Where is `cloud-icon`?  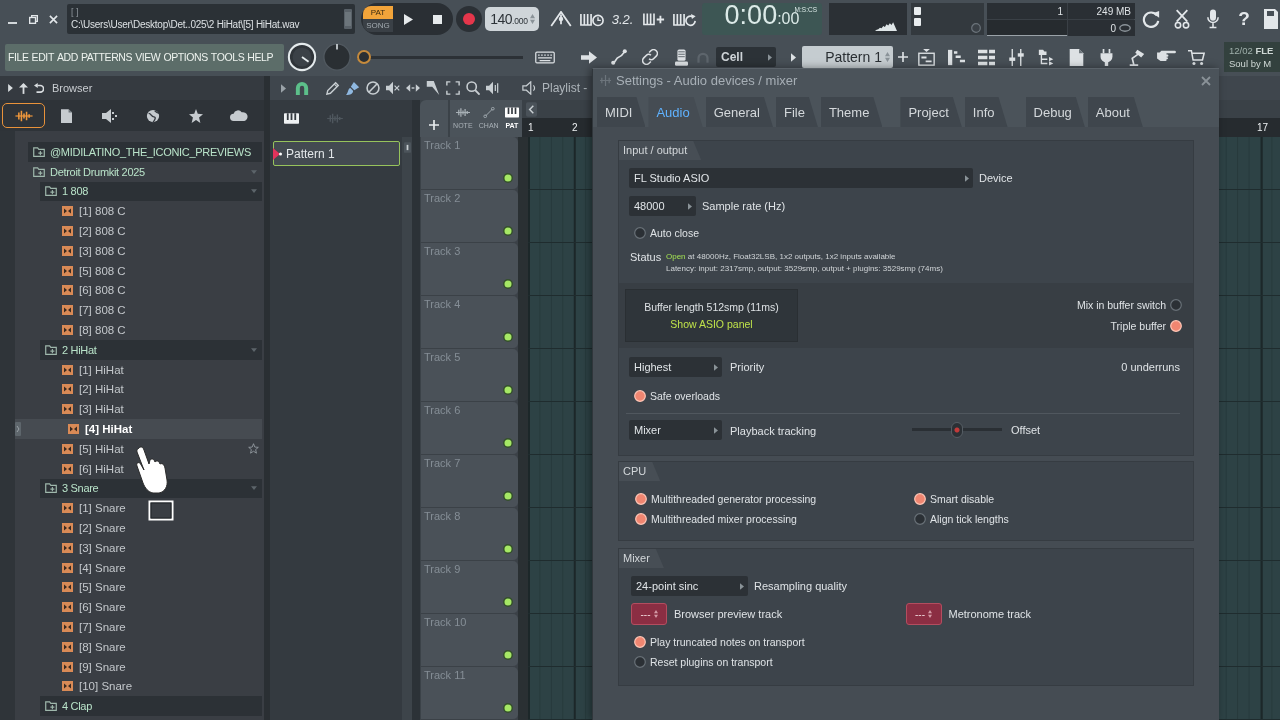
cloud-icon is located at coordinates (238, 115).